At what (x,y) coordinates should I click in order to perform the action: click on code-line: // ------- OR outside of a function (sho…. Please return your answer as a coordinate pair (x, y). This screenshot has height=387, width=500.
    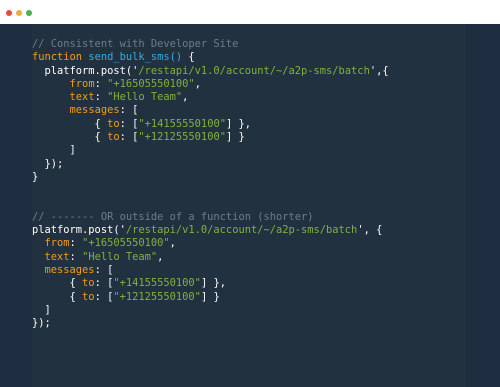
    Looking at the image, I should click on (210, 217).